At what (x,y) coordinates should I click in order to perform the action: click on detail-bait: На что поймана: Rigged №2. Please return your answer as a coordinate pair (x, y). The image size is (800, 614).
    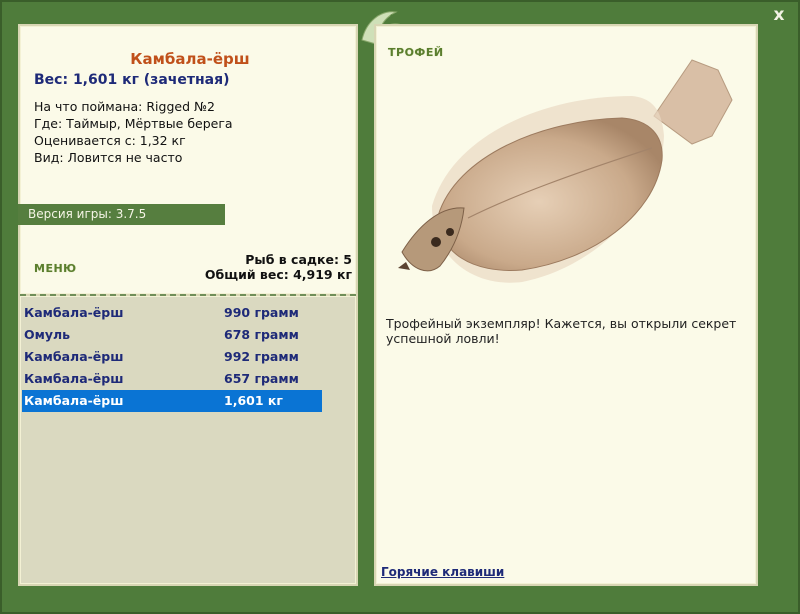
    Looking at the image, I should click on (124, 106).